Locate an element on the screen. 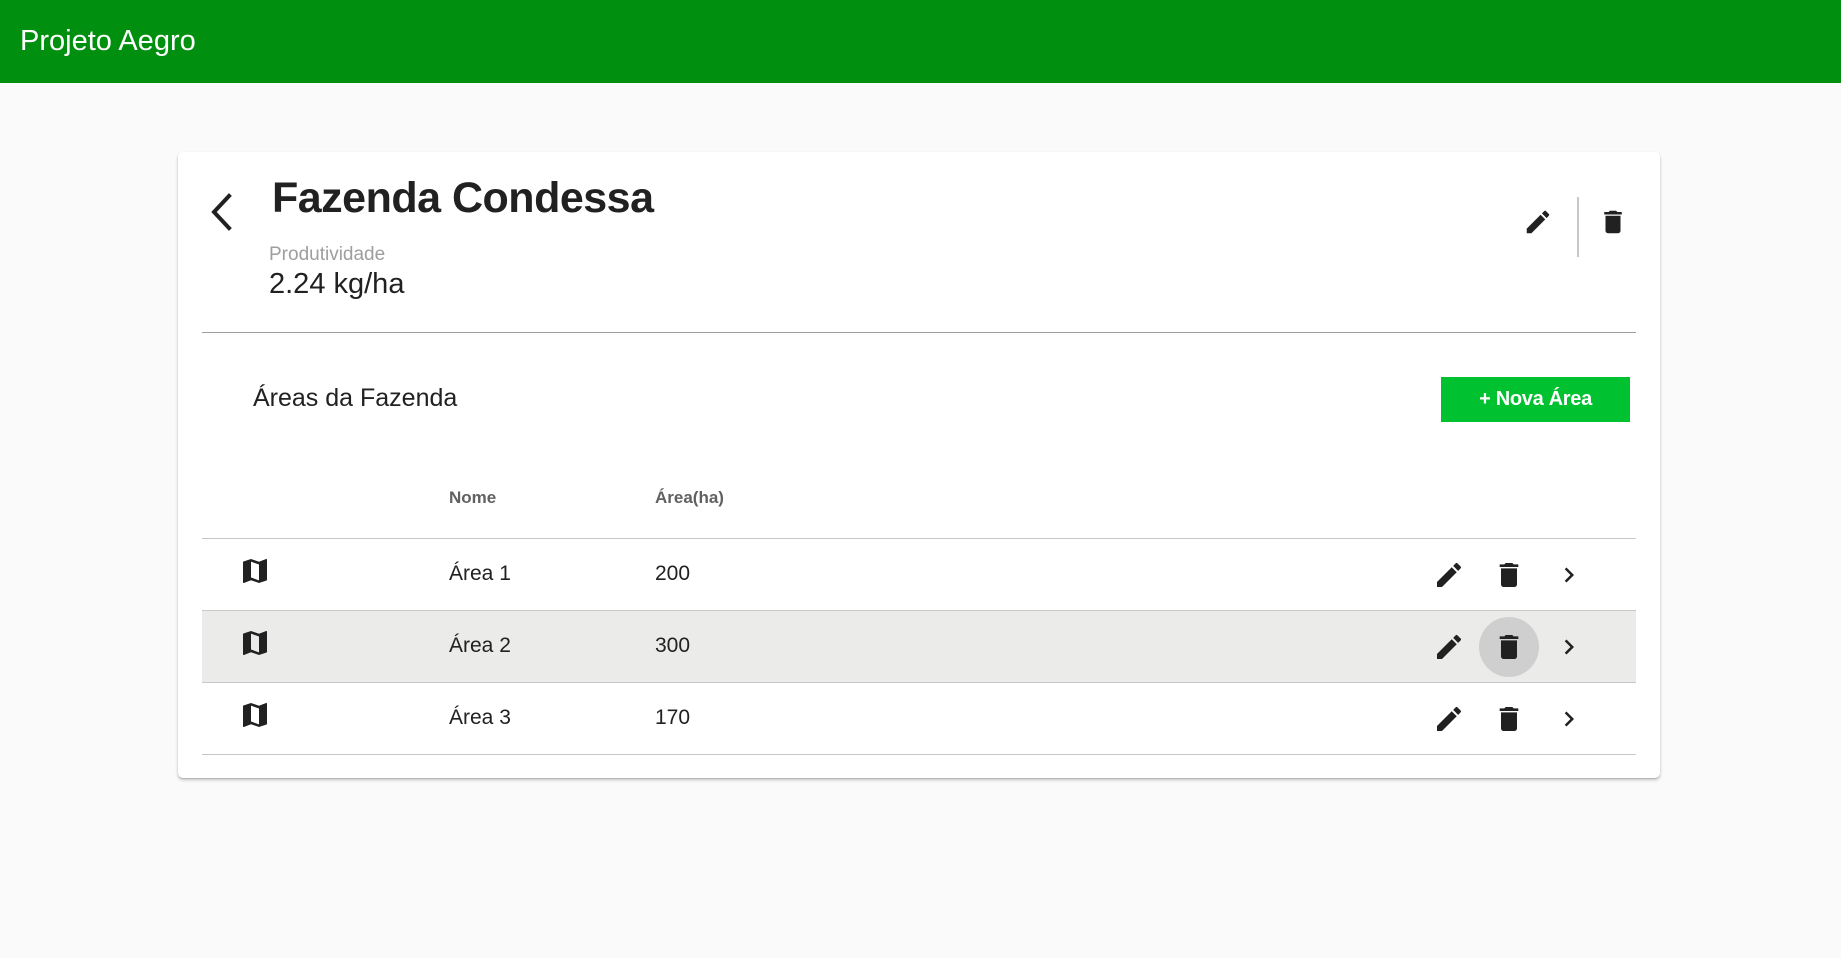 The height and width of the screenshot is (958, 1841). row-name: Área 2 is located at coordinates (480, 645).